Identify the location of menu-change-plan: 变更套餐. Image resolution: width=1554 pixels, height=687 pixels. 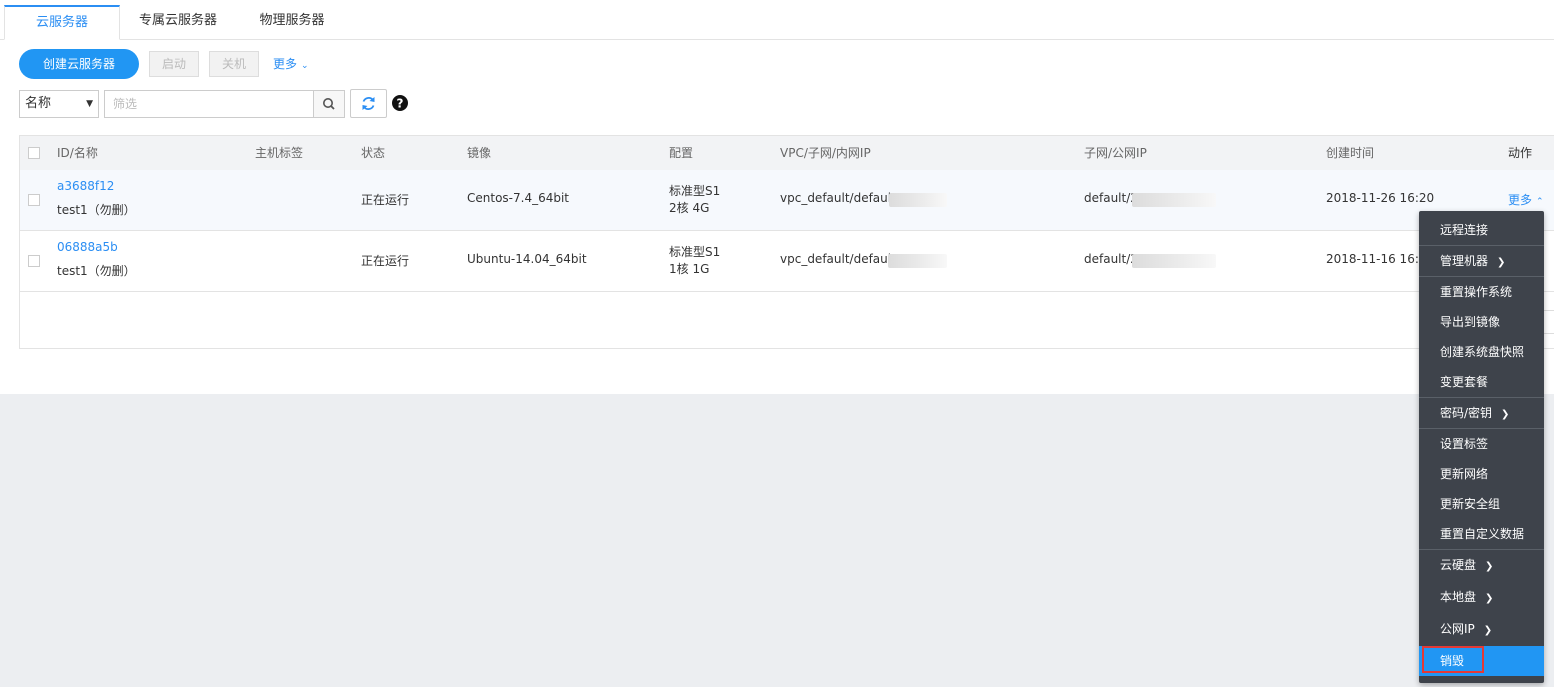
(1481, 382).